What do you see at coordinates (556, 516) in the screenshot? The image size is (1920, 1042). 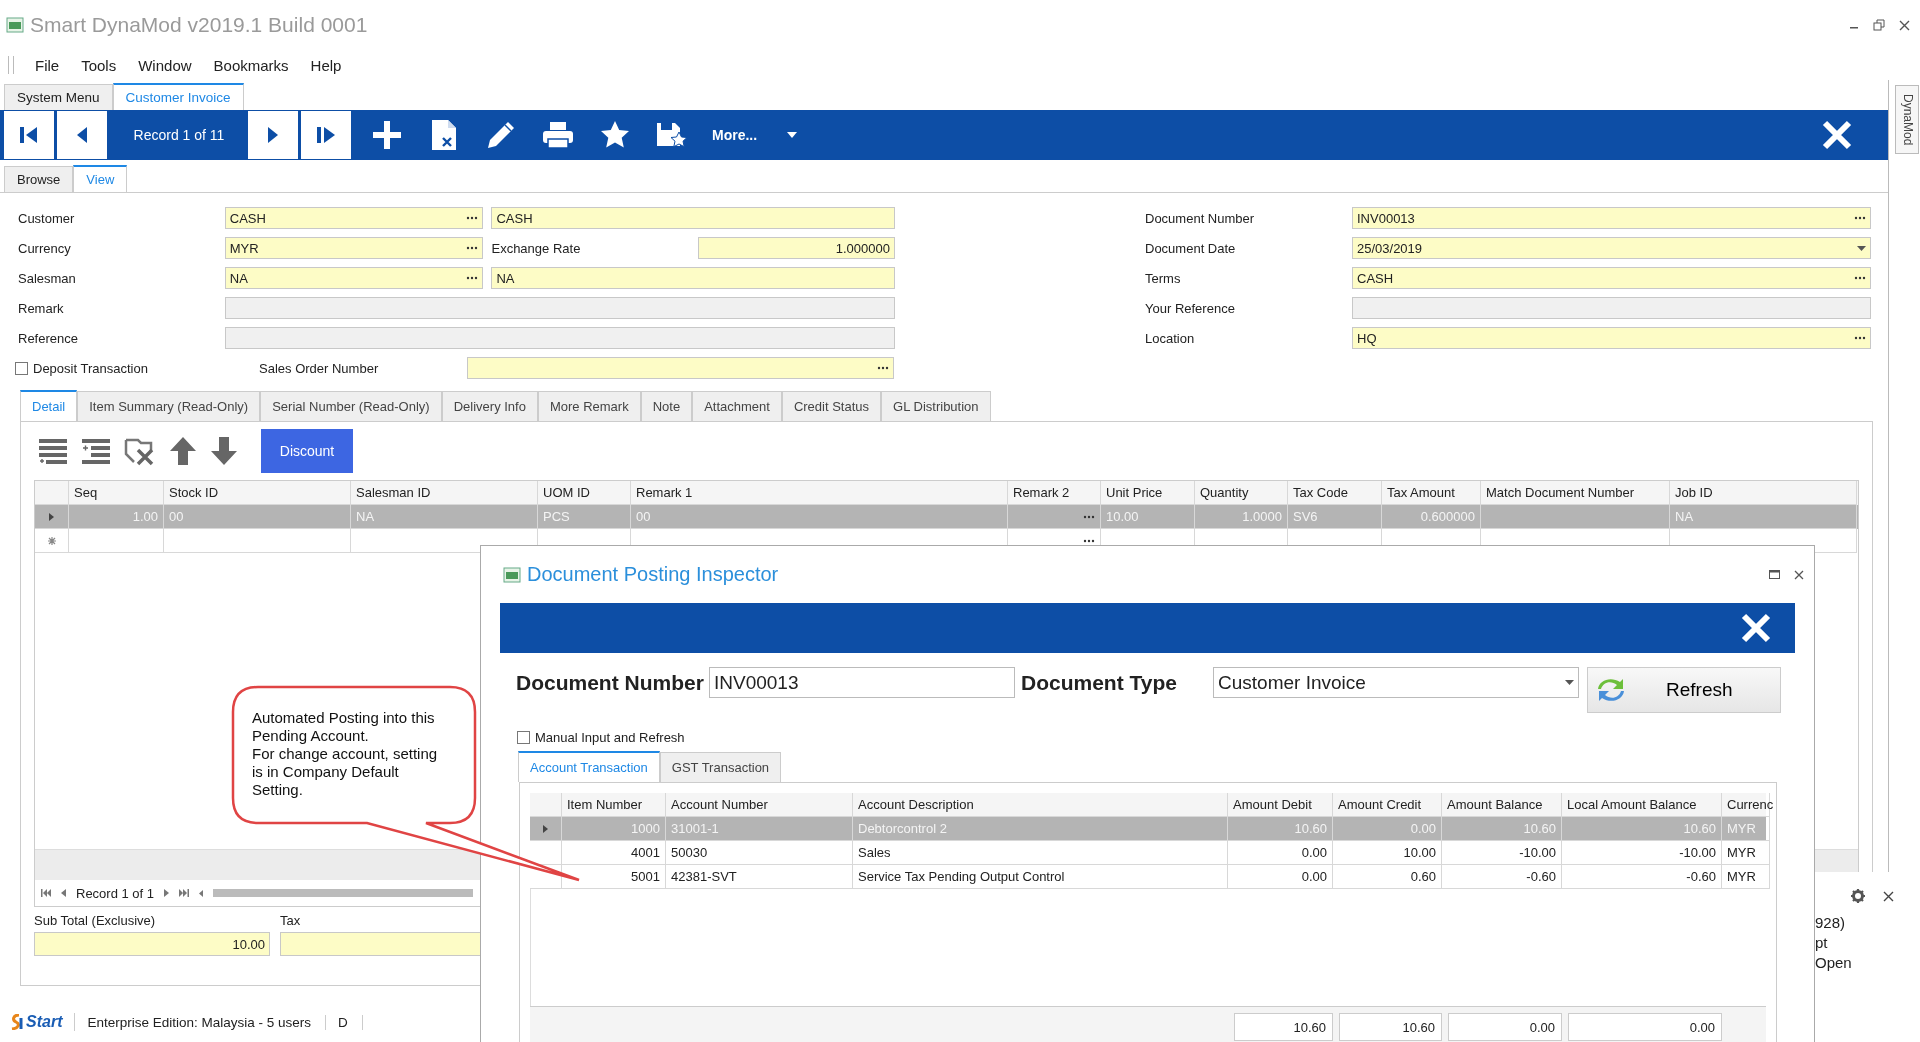 I see `table-cell: PCS` at bounding box center [556, 516].